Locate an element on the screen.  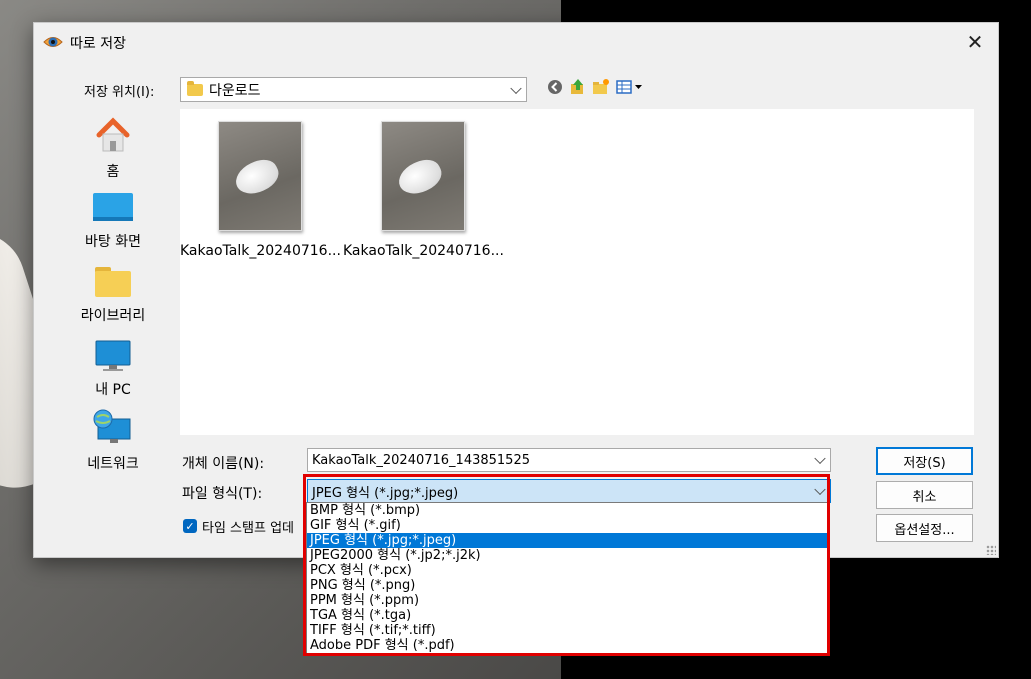
cancel-button: 취소 is located at coordinates (924, 495).